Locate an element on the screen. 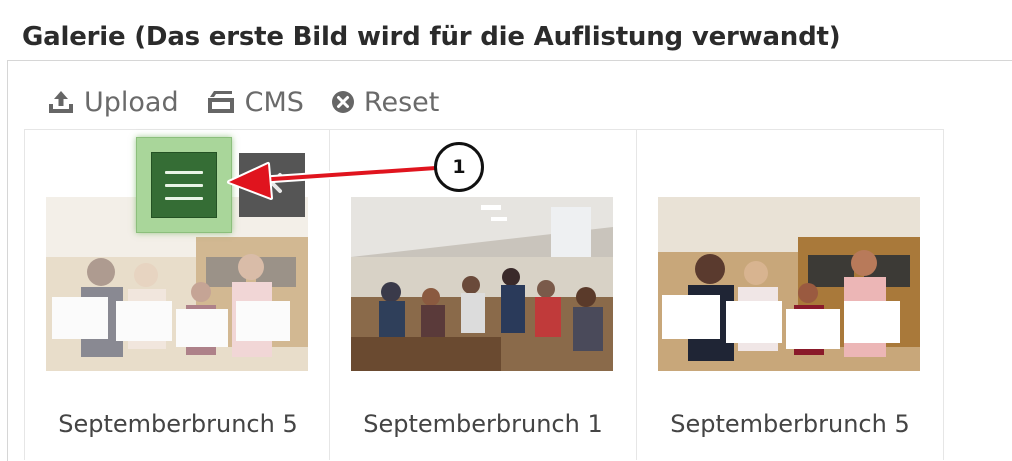 Image resolution: width=1012 pixels, height=461 pixels. annotation-marker: 1 is located at coordinates (459, 167).